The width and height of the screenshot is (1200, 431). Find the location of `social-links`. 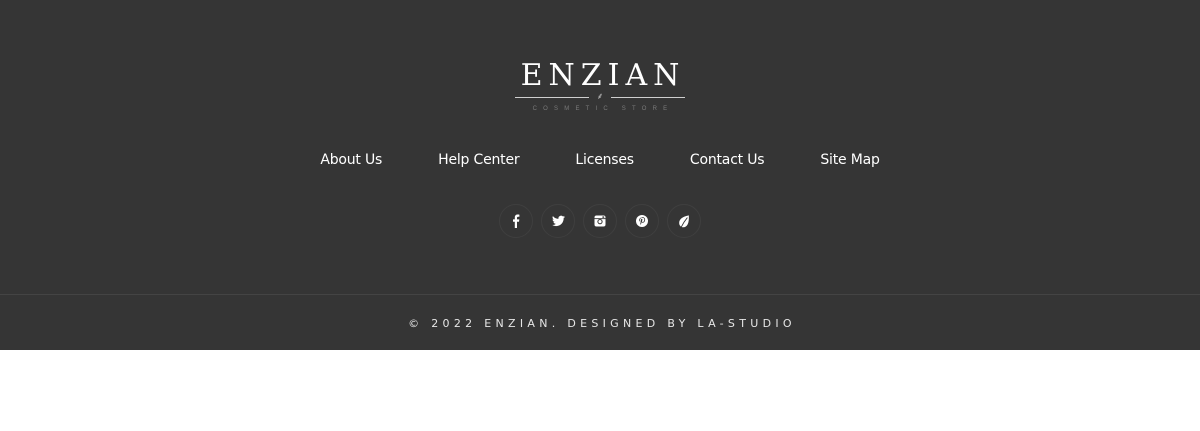

social-links is located at coordinates (600, 221).